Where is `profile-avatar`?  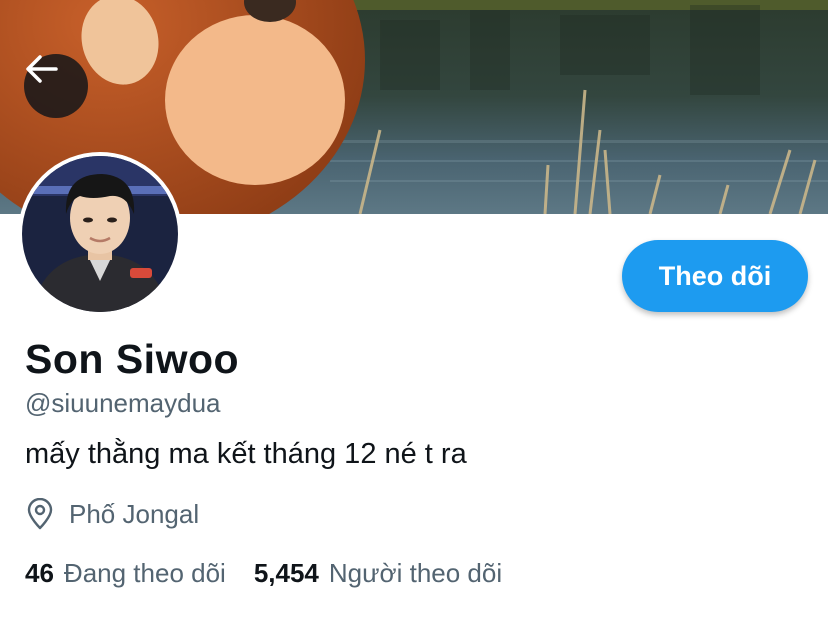
profile-avatar is located at coordinates (100, 234).